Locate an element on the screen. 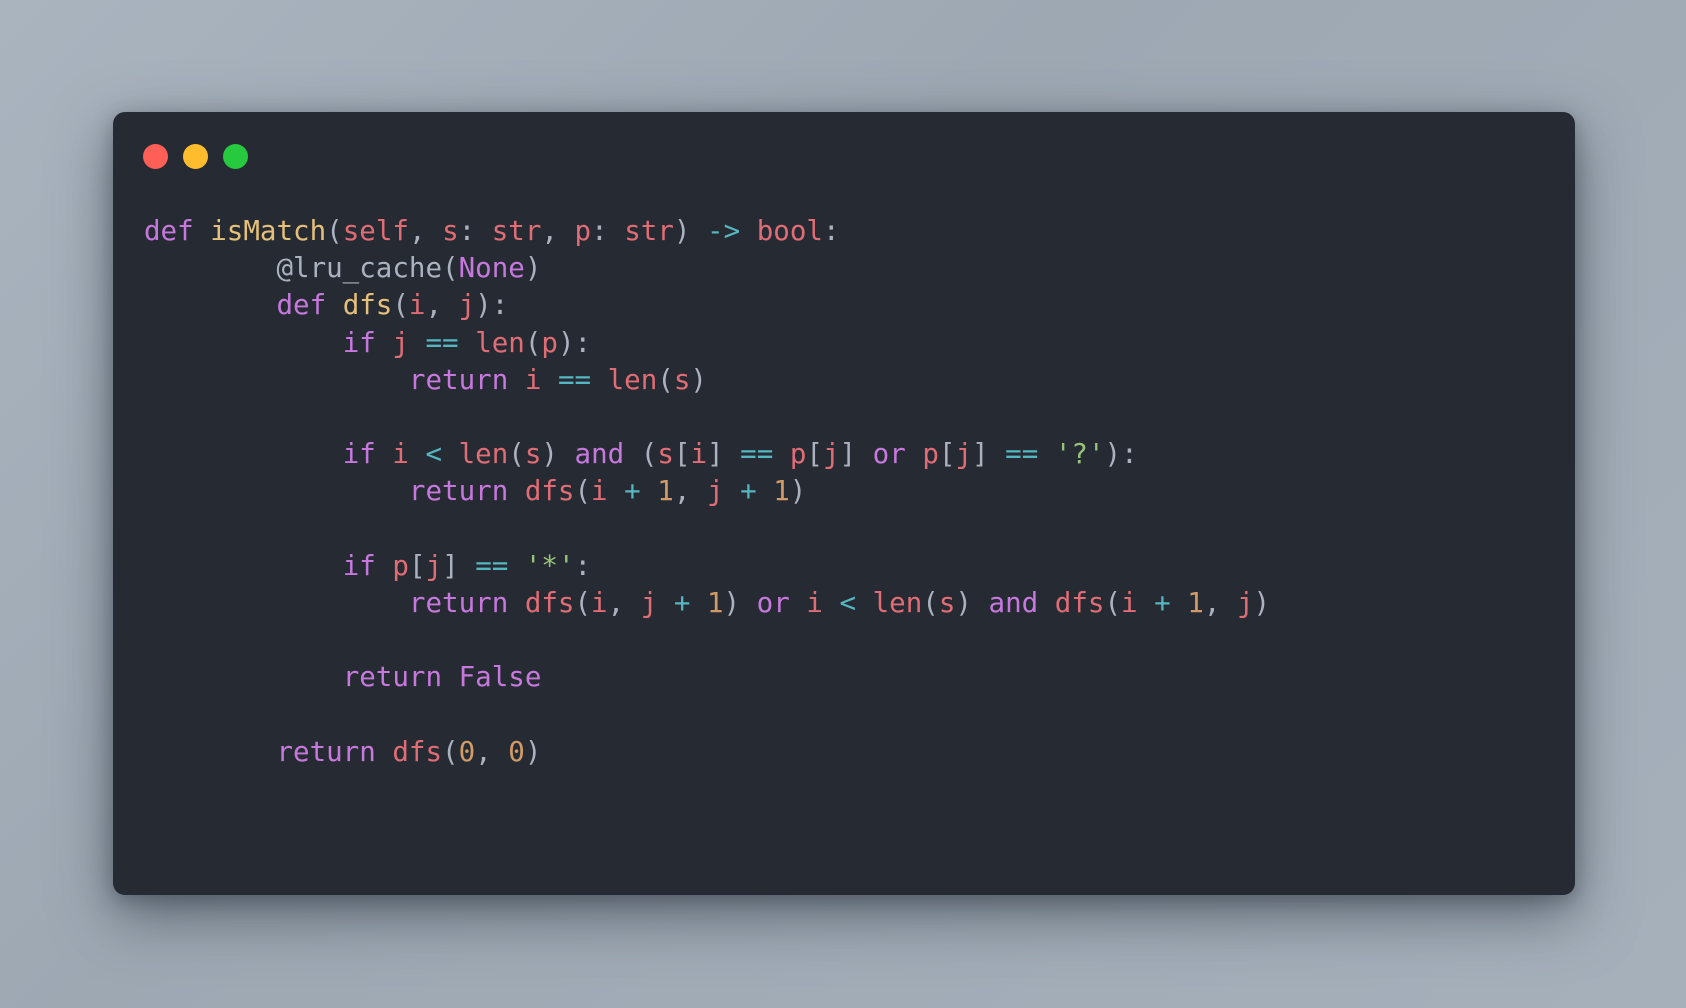  code-token-fn: dfs is located at coordinates (367, 305).